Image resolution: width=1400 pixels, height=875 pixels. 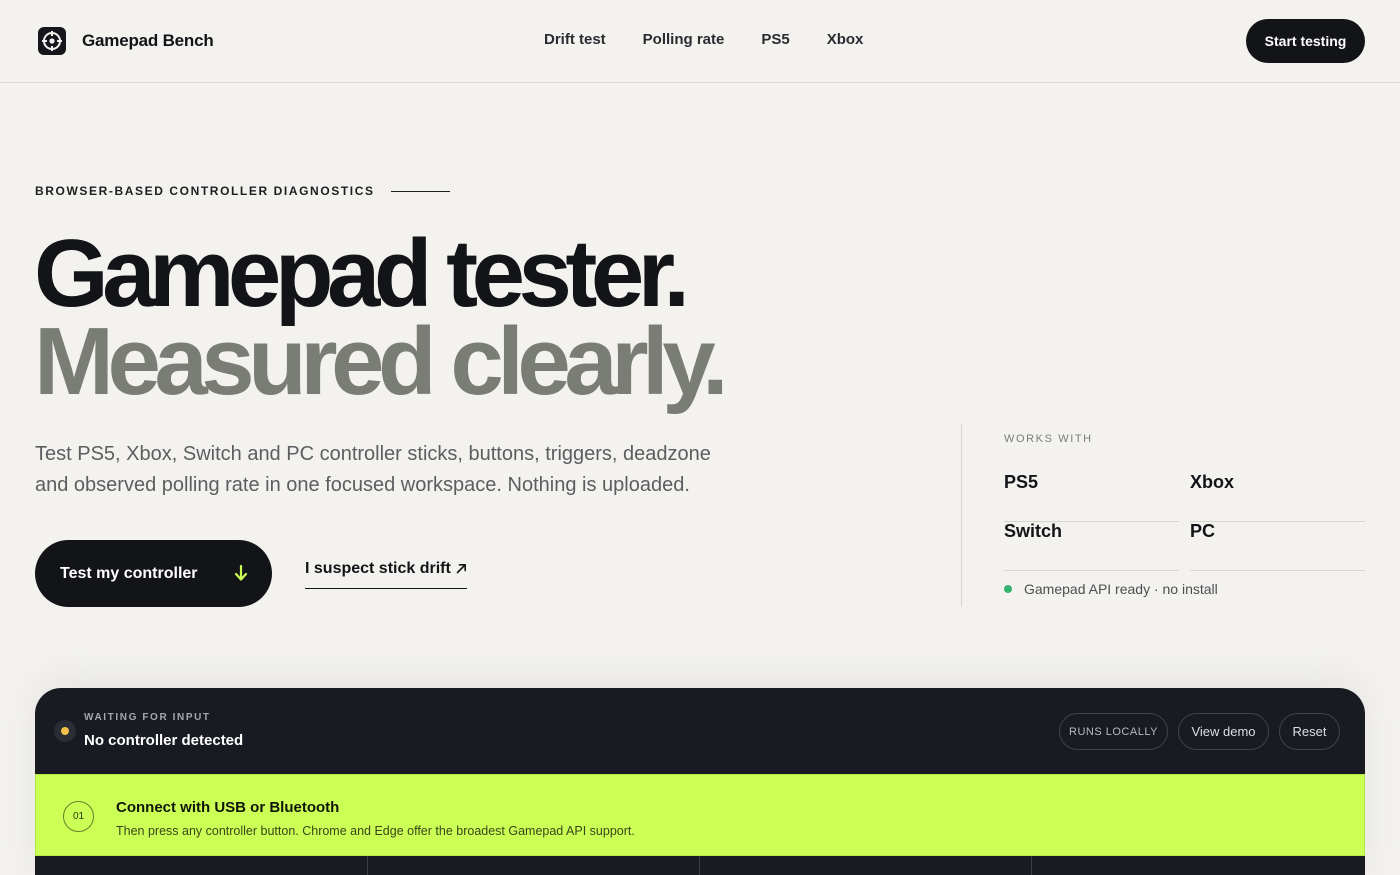 I want to click on view-demo-button: View demo, so click(x=1223, y=731).